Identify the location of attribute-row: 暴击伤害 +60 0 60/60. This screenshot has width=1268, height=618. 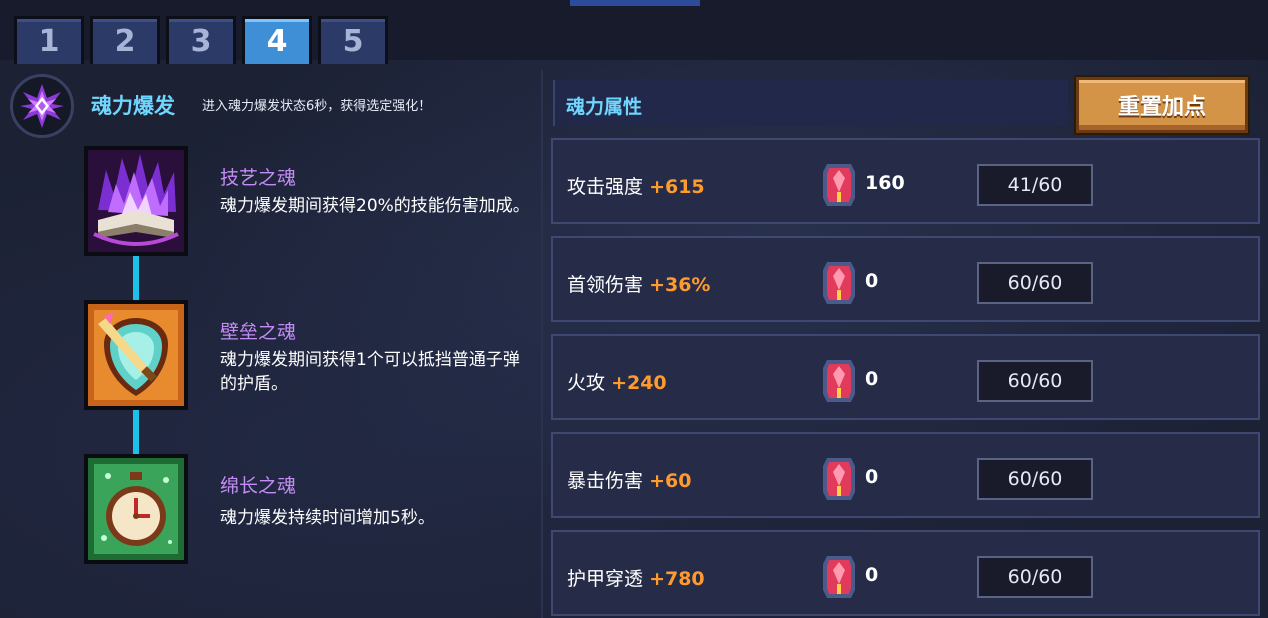
(905, 475).